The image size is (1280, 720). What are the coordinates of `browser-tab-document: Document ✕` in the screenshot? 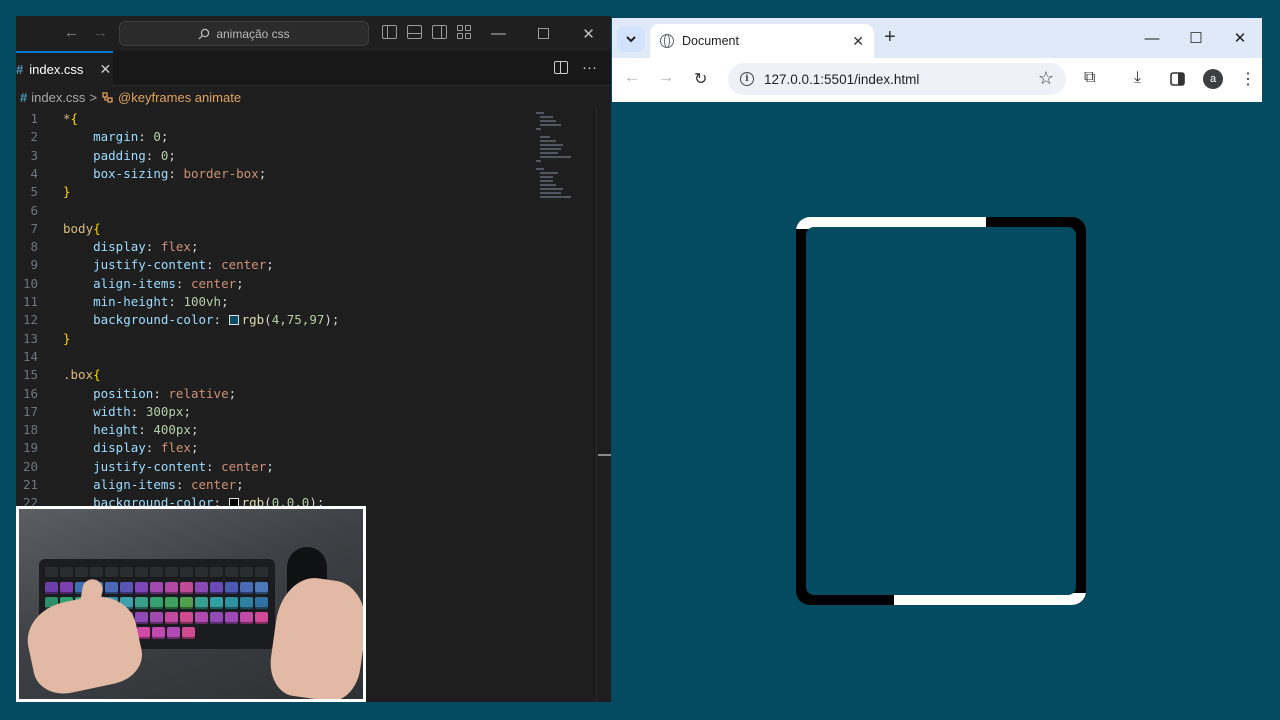 It's located at (762, 41).